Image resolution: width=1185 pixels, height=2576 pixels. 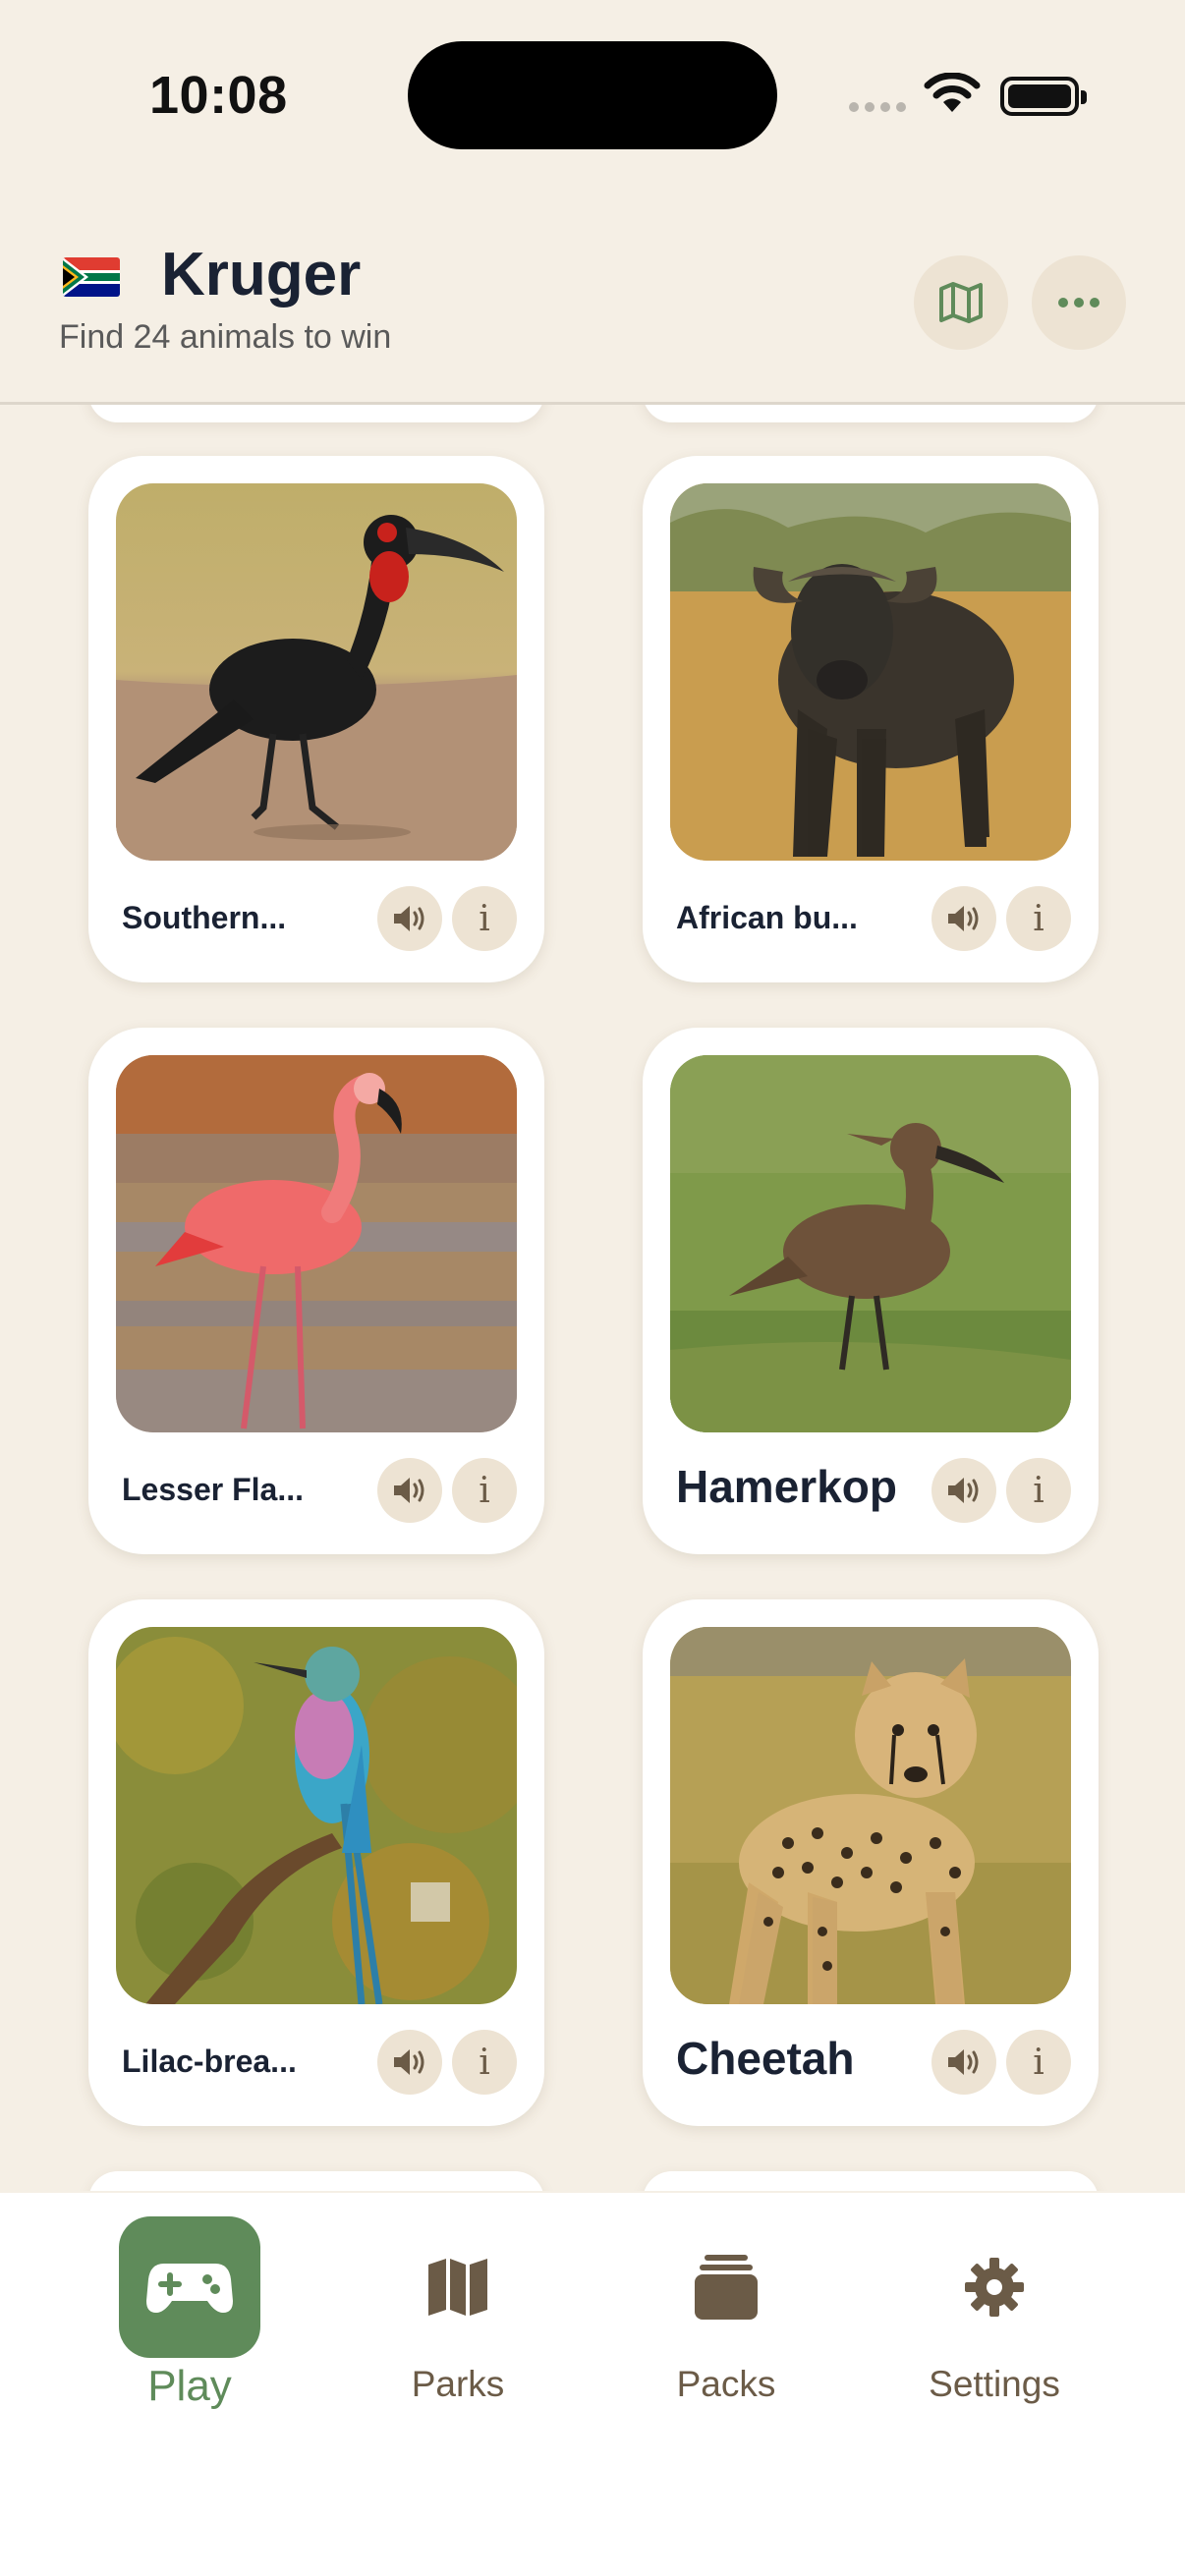 I want to click on gear-icon, so click(x=995, y=2287).